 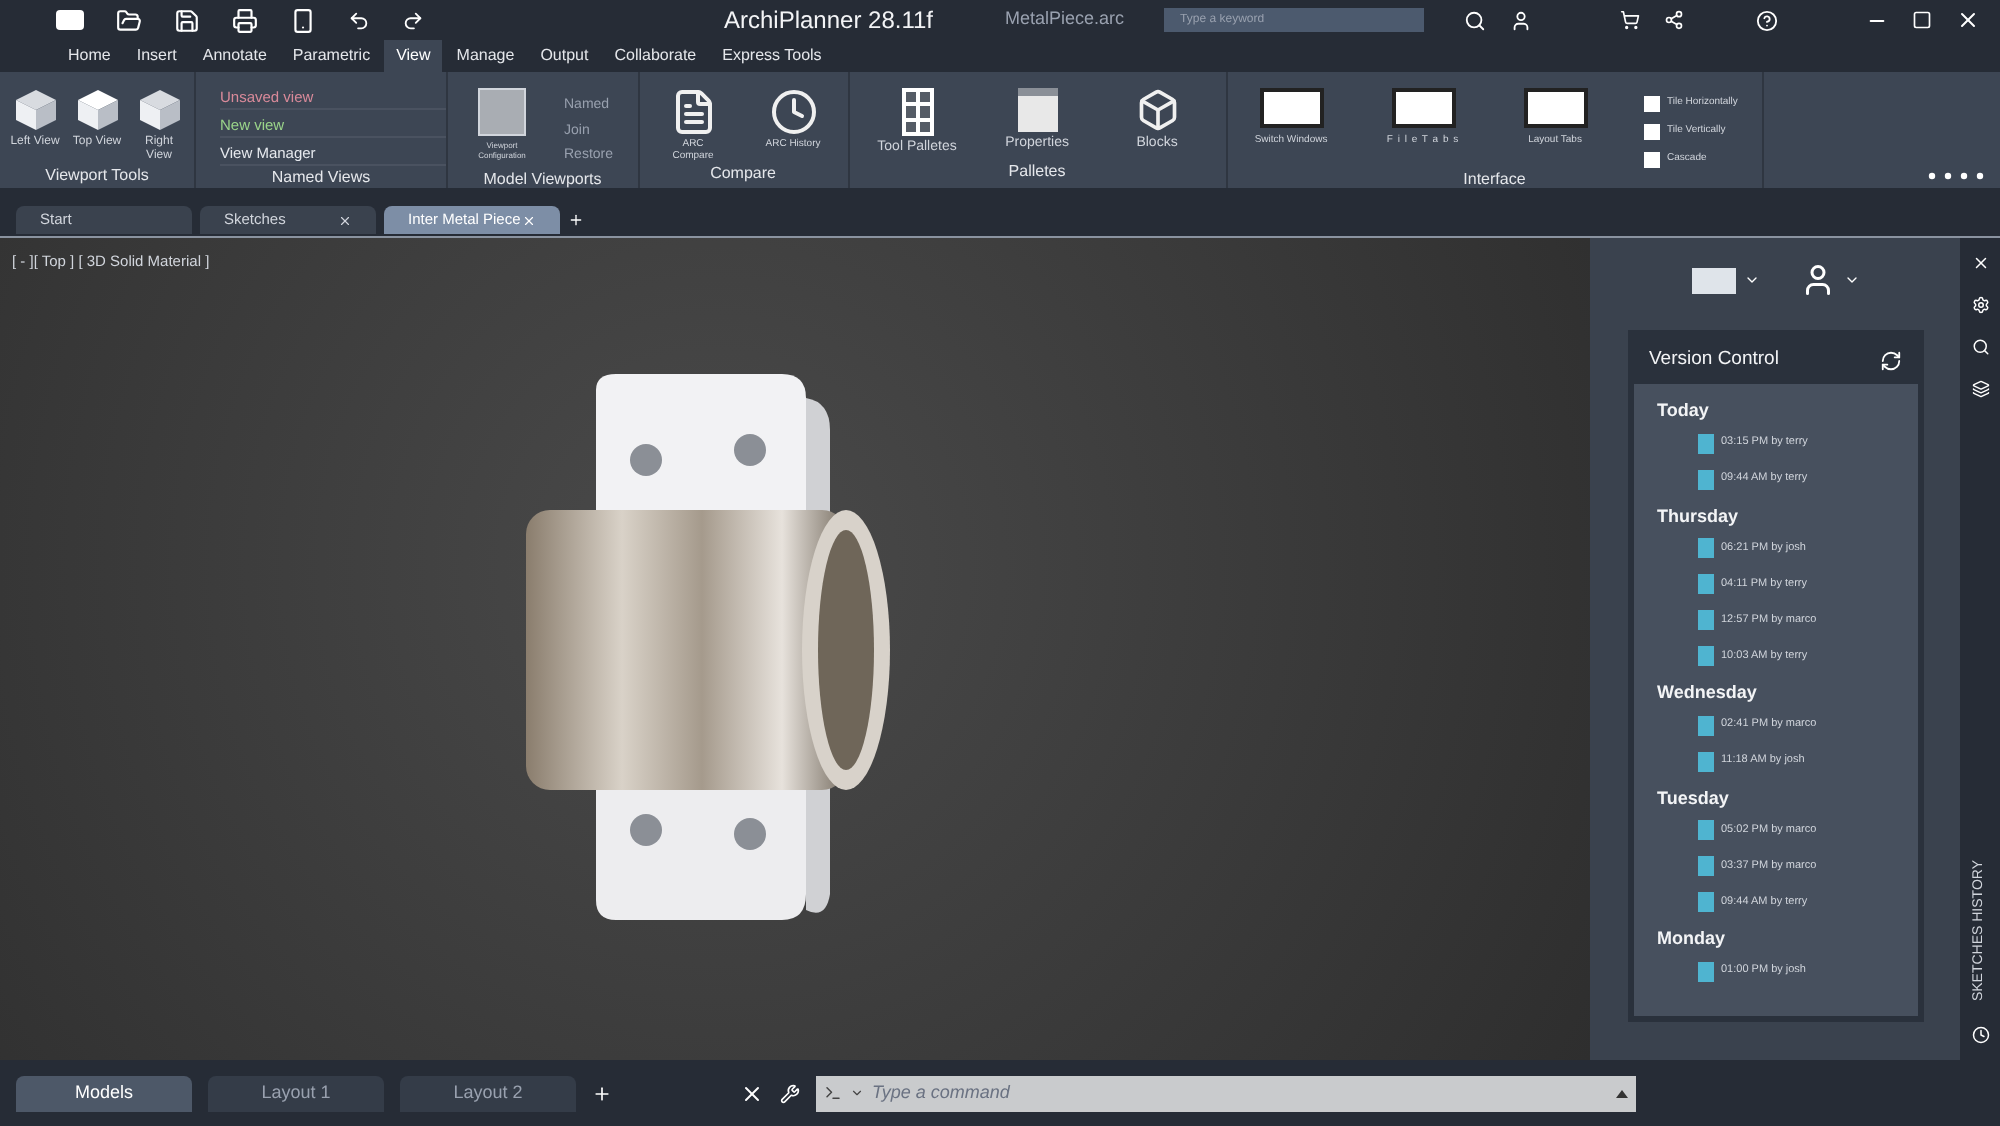 I want to click on command-input: Type a command, so click(x=1240, y=1093).